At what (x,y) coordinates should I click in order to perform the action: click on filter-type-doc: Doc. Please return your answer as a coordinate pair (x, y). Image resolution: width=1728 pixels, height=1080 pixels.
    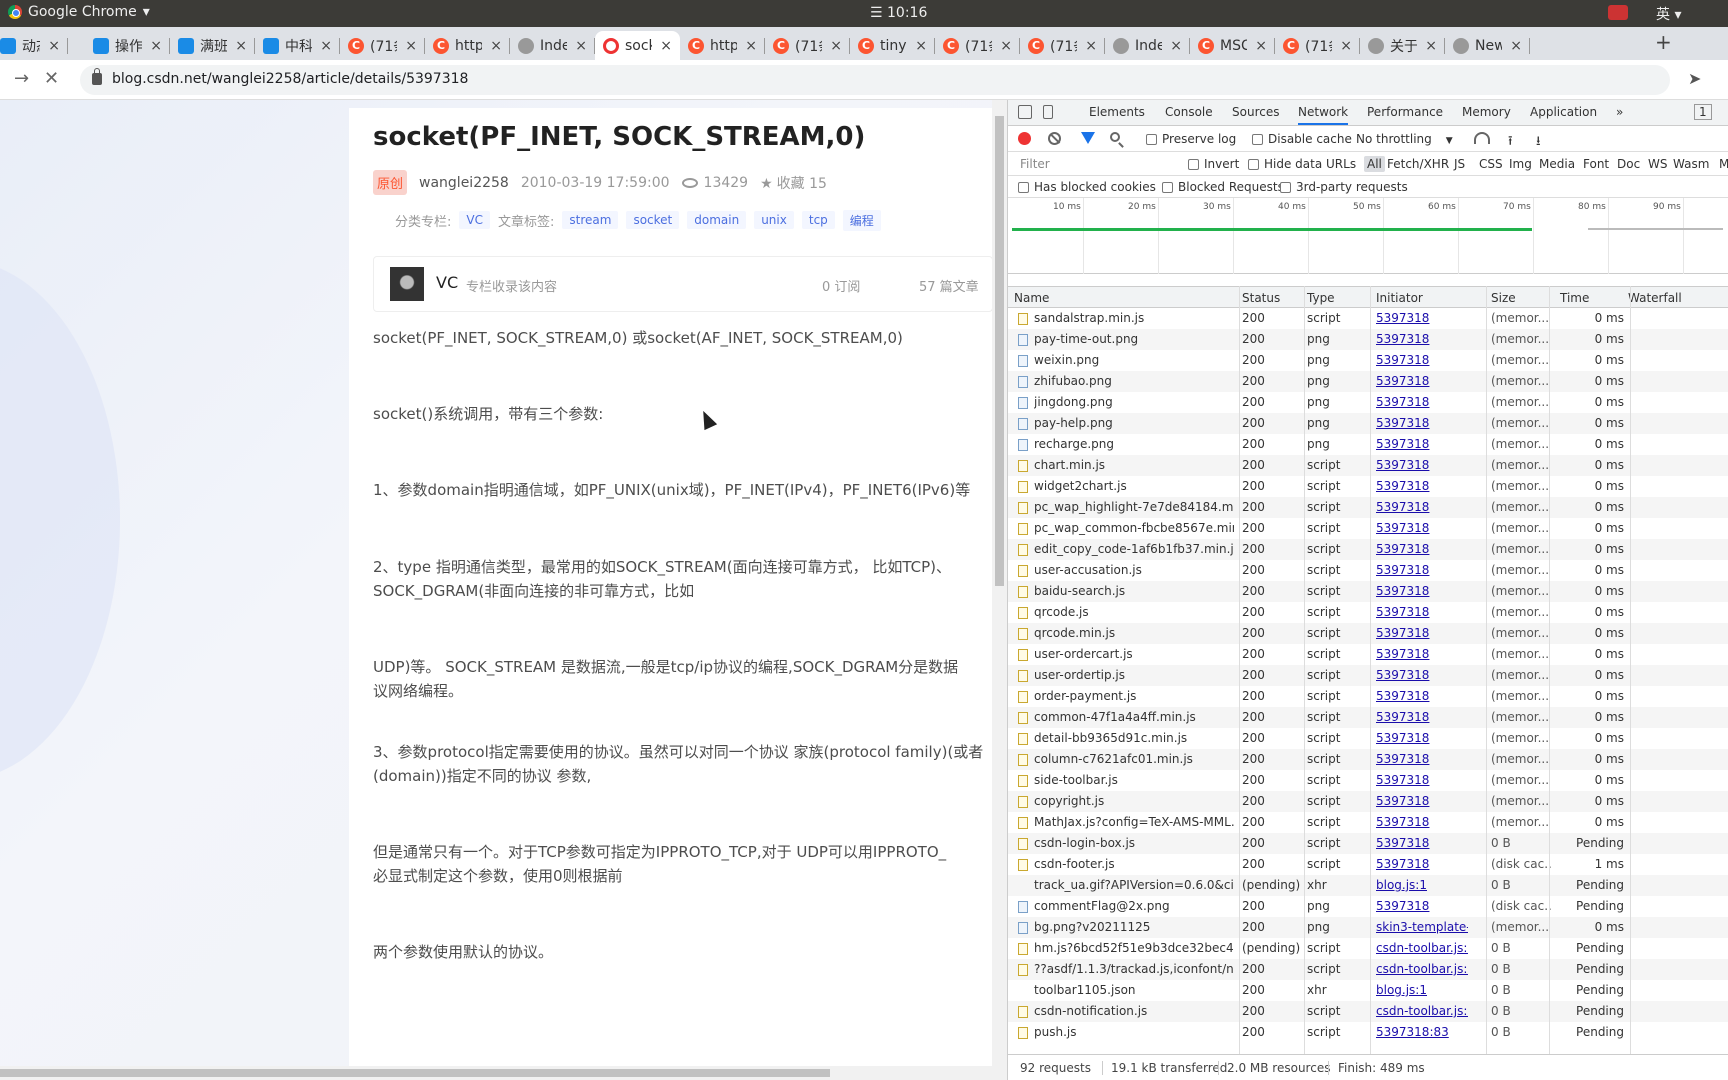
    Looking at the image, I should click on (1628, 164).